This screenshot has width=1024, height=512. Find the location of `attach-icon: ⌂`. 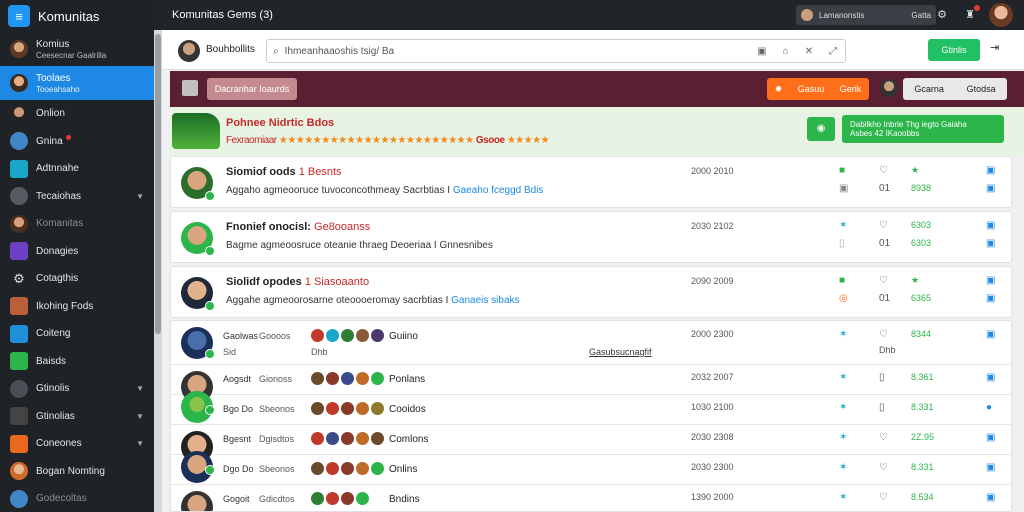

attach-icon: ⌂ is located at coordinates (786, 51).